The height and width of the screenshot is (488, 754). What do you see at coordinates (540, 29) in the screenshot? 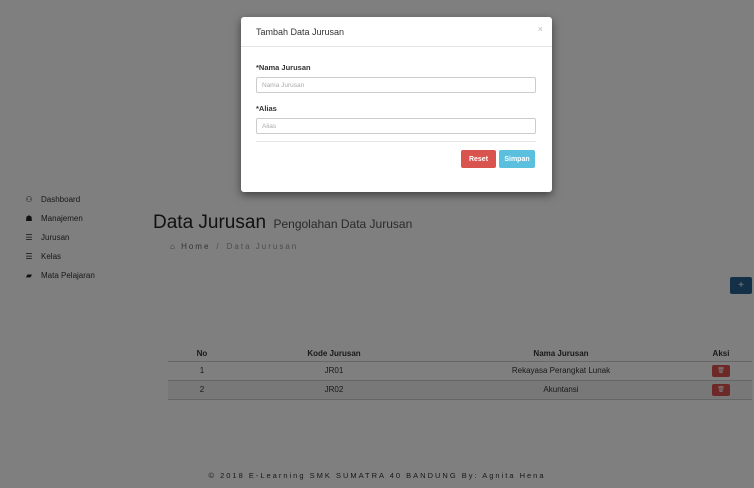
I see `close-icon: ×` at bounding box center [540, 29].